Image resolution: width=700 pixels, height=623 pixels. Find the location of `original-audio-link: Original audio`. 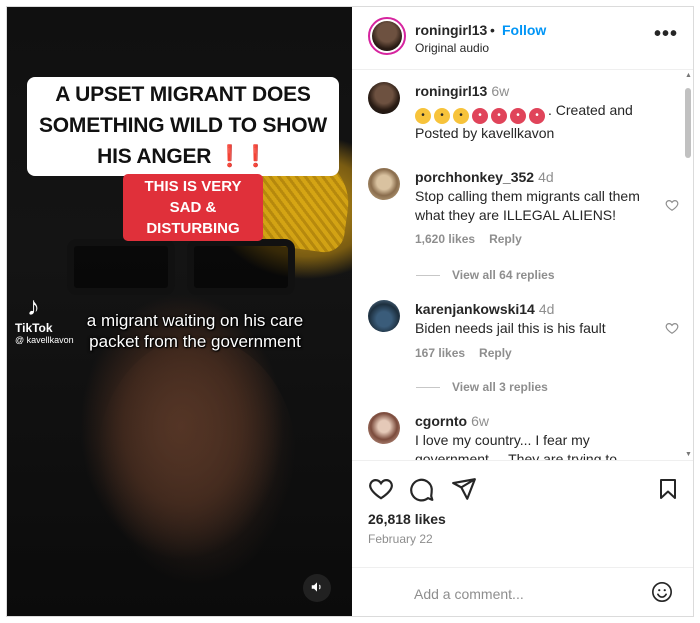

original-audio-link: Original audio is located at coordinates (452, 48).